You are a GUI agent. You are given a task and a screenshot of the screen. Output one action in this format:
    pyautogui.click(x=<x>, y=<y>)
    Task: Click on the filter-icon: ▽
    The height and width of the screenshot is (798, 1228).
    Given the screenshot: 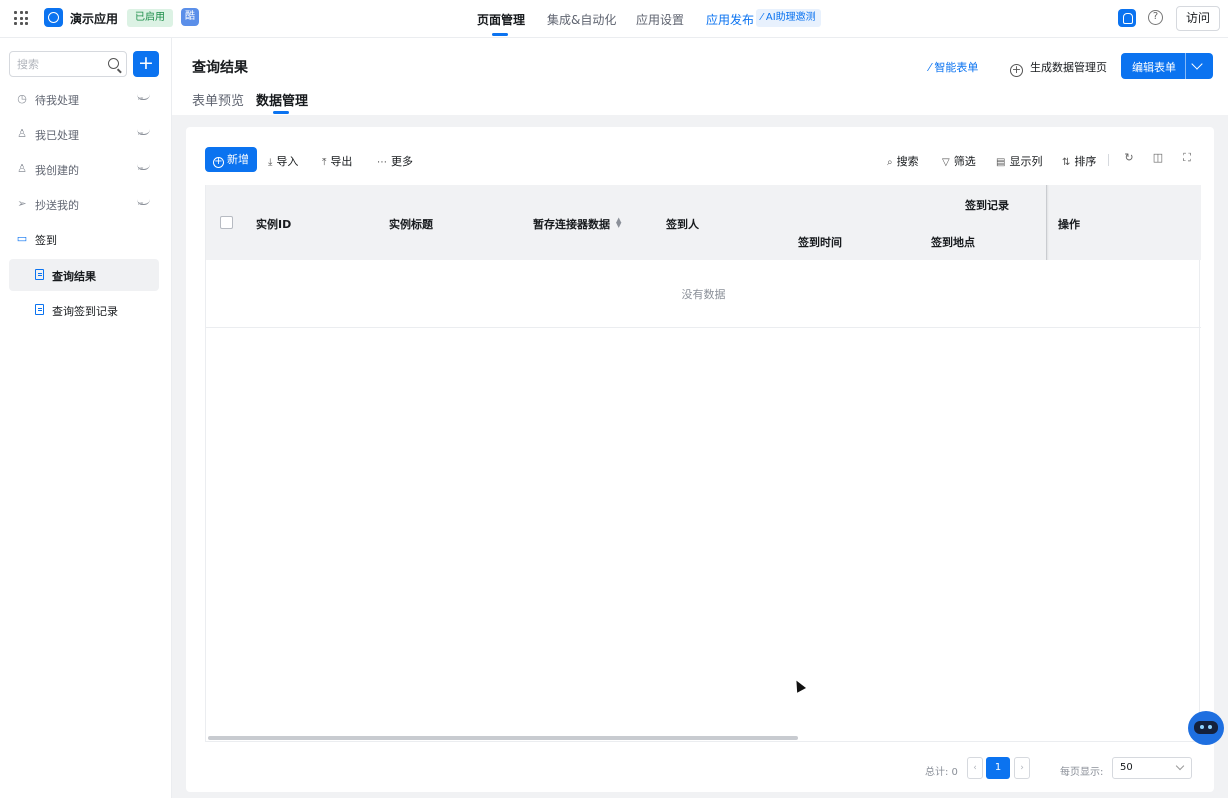 What is the action you would take?
    pyautogui.click(x=946, y=162)
    